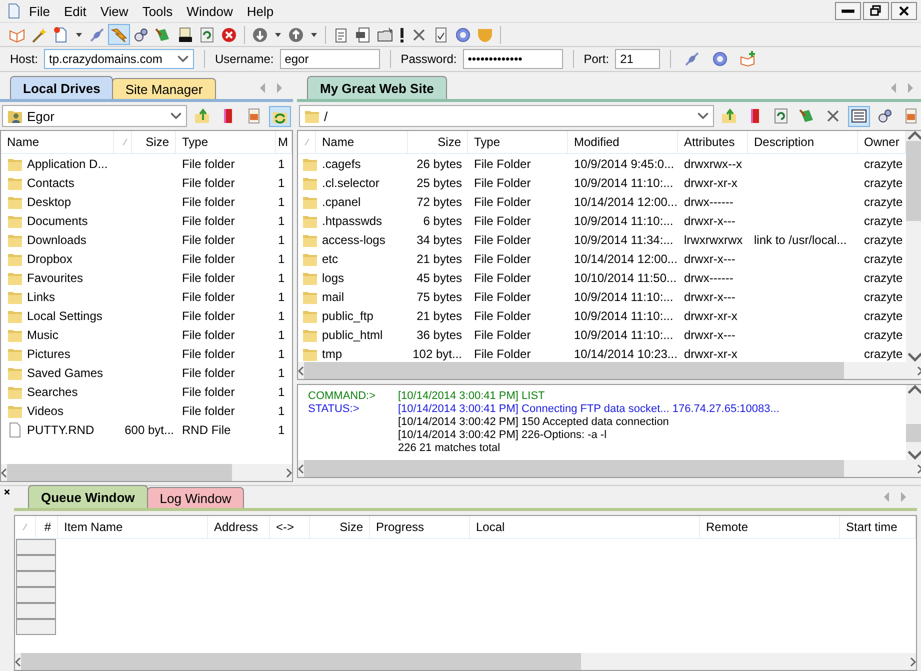 This screenshot has width=921, height=671. What do you see at coordinates (711, 315) in the screenshot?
I see `table-cell: drwxr-xr-x` at bounding box center [711, 315].